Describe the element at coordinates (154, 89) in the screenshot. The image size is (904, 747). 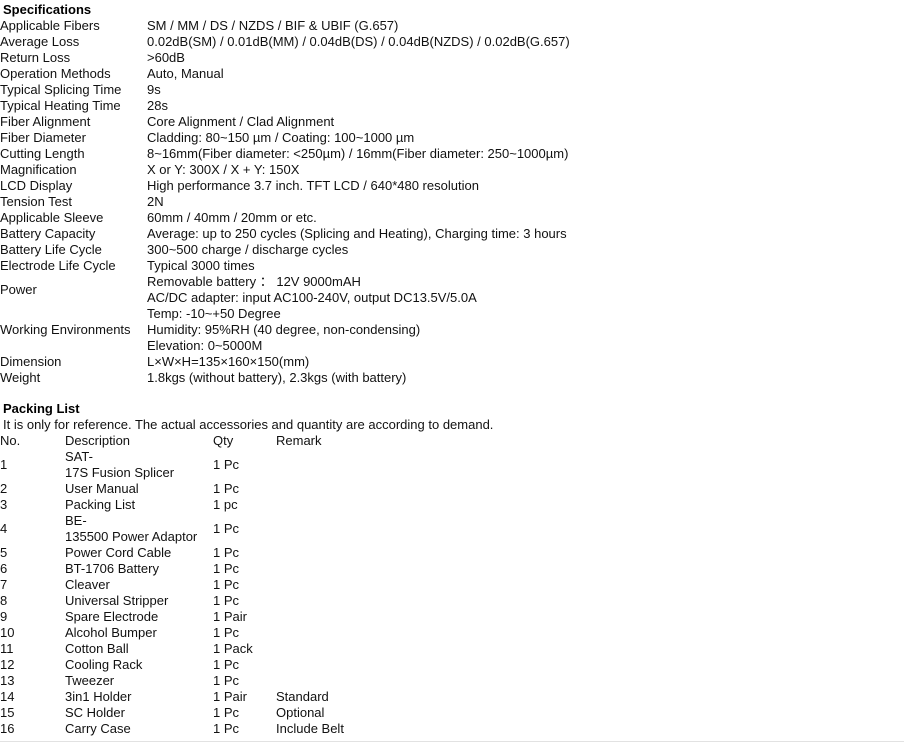
I see `spec-value-line: 9s` at that location.